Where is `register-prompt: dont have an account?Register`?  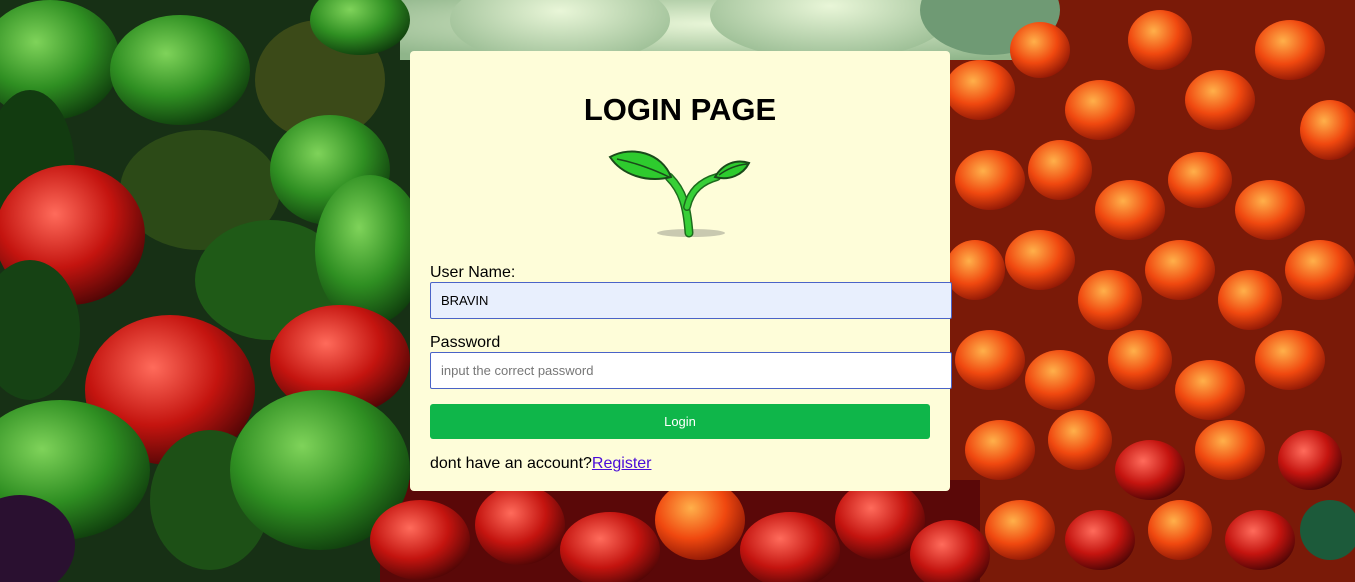
register-prompt: dont have an account?Register is located at coordinates (540, 464).